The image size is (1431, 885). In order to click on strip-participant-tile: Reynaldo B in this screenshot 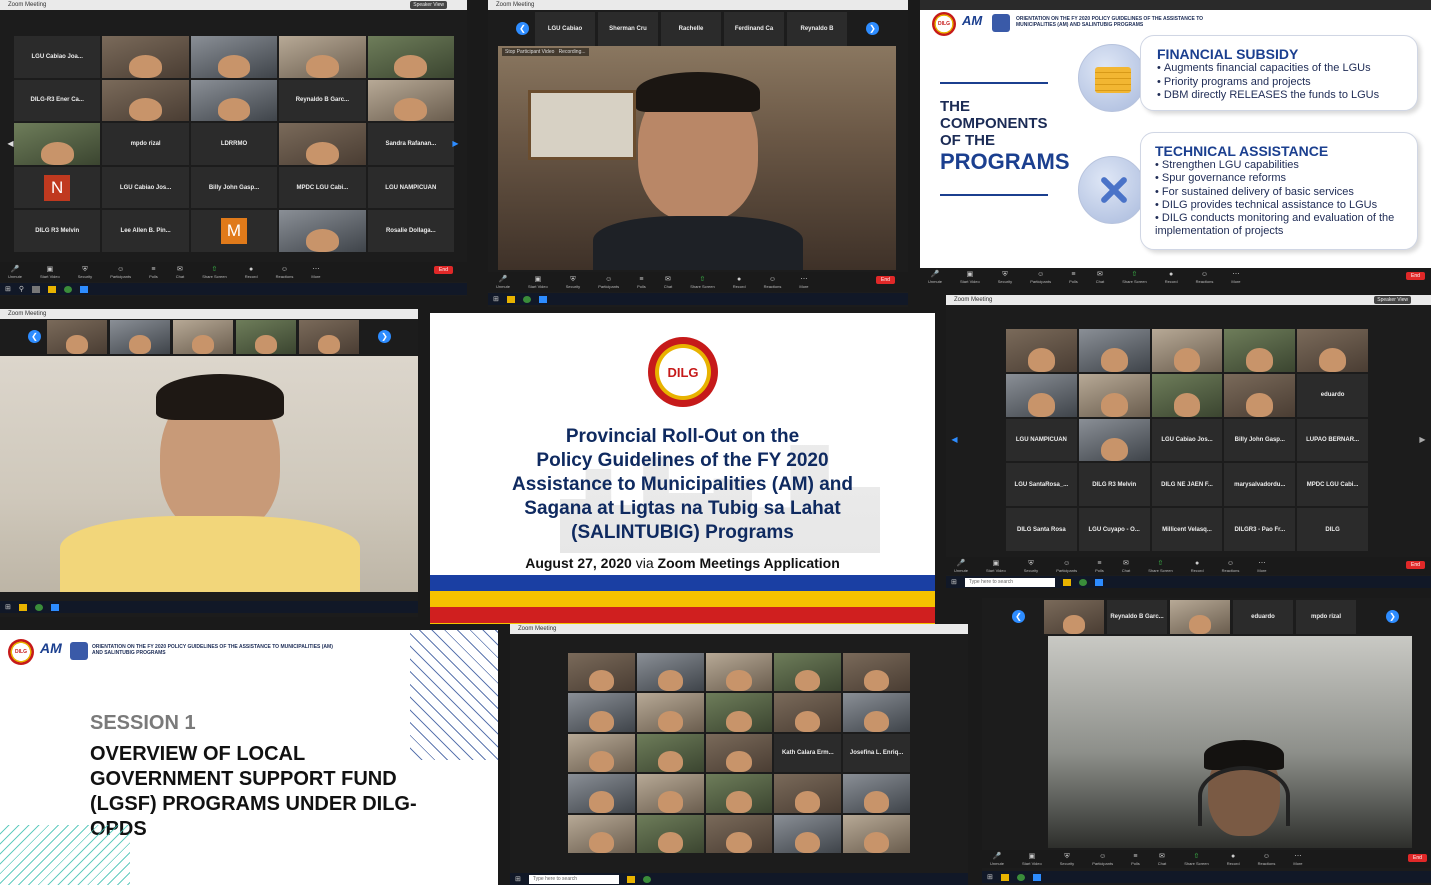, I will do `click(817, 29)`.